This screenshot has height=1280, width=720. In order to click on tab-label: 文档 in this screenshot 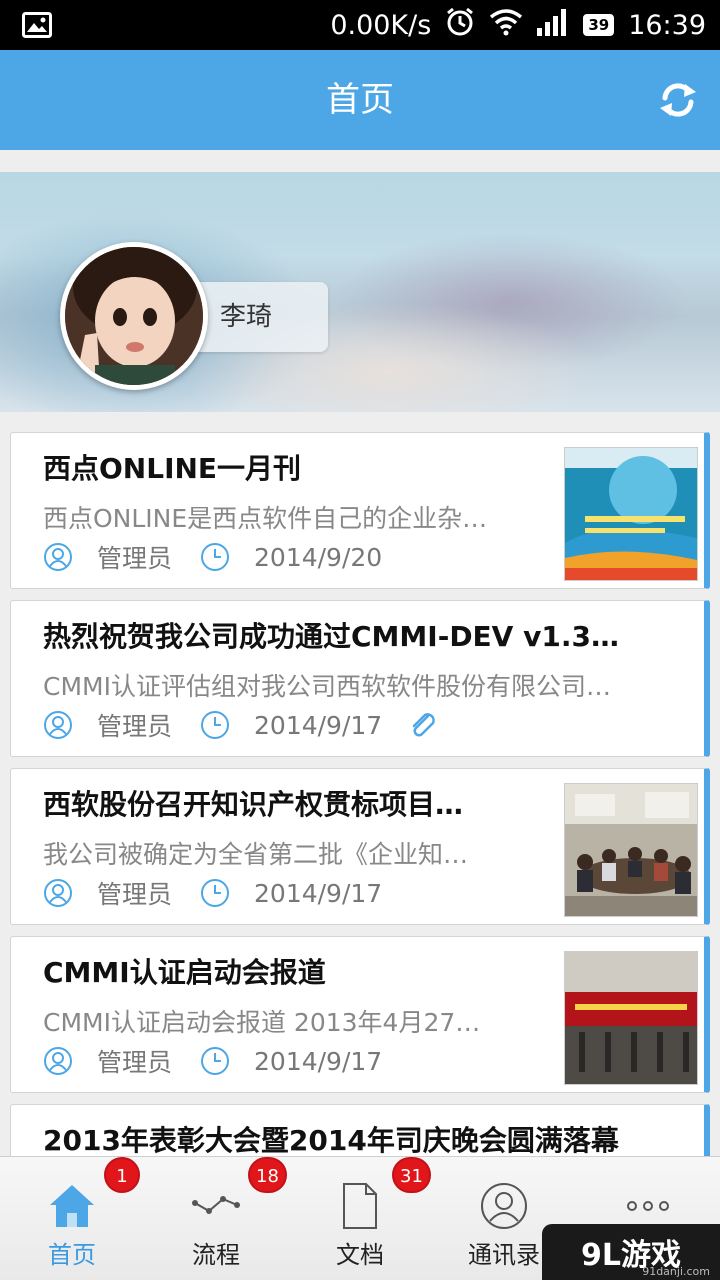, I will do `click(360, 1255)`.